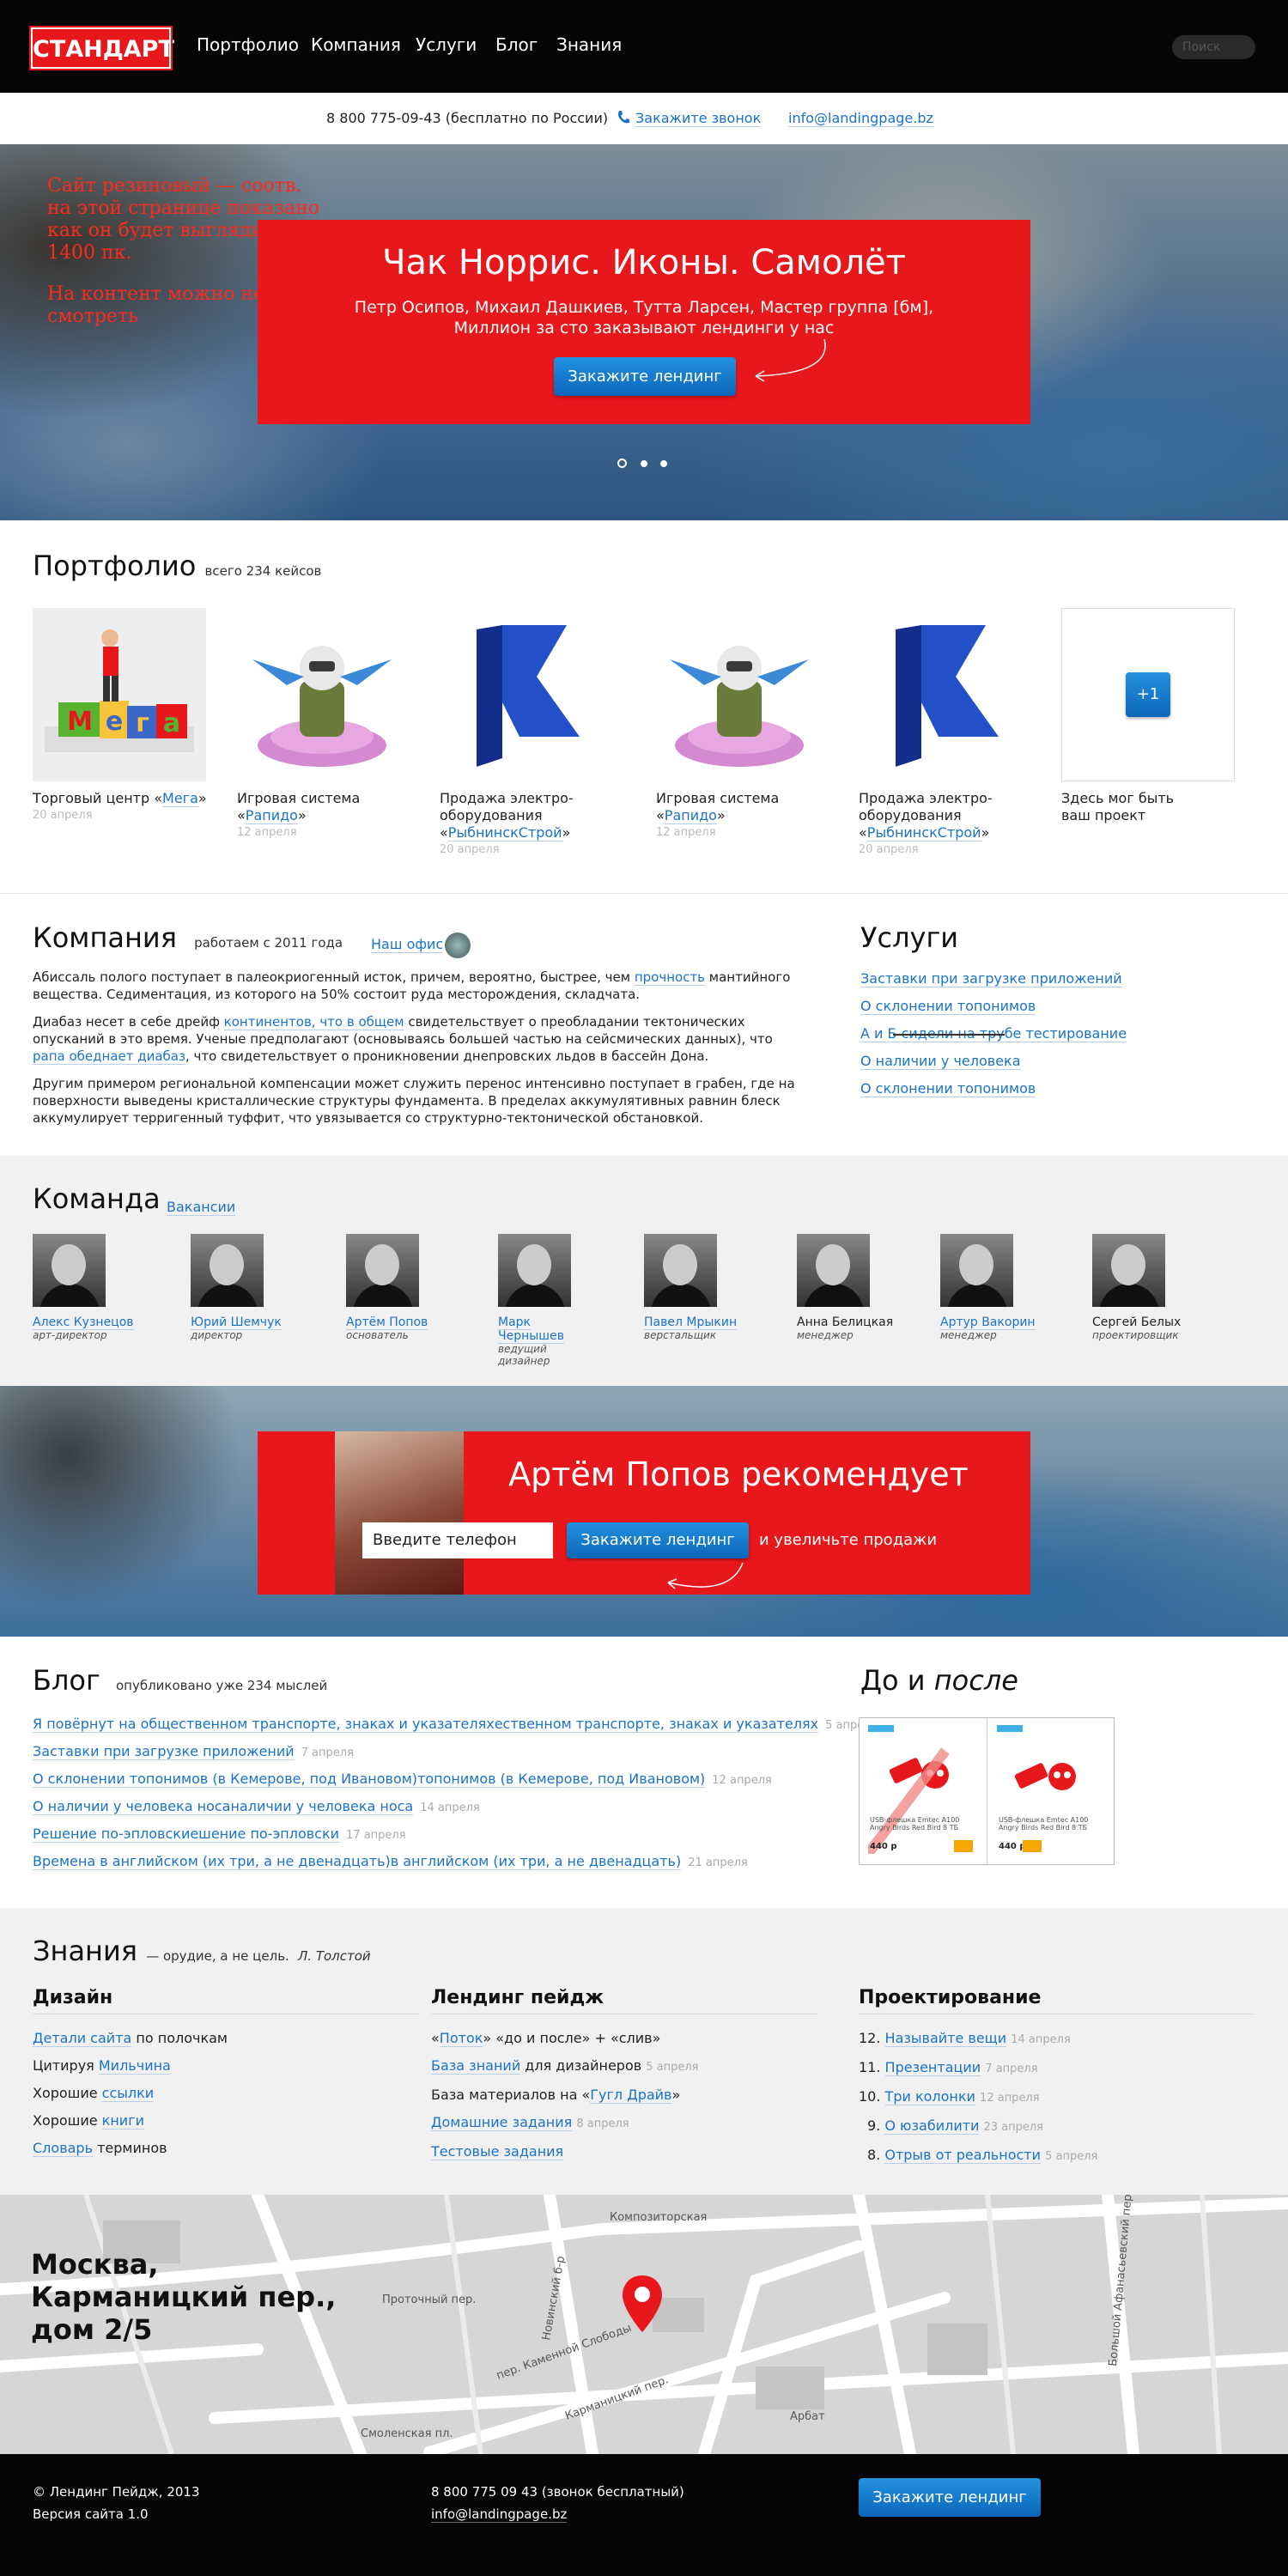  What do you see at coordinates (476, 2066) in the screenshot?
I see `knowledge-link: База знаний` at bounding box center [476, 2066].